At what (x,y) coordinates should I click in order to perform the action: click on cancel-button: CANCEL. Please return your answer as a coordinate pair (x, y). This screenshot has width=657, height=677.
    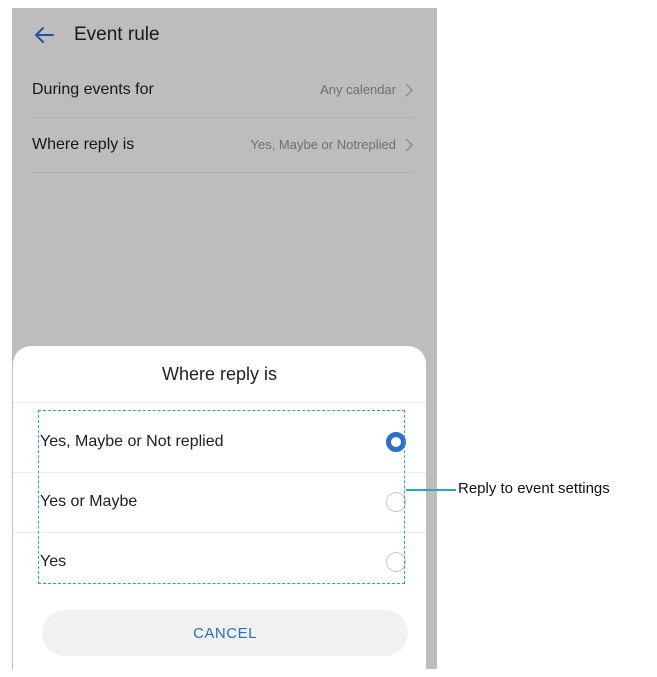
    Looking at the image, I should click on (225, 633).